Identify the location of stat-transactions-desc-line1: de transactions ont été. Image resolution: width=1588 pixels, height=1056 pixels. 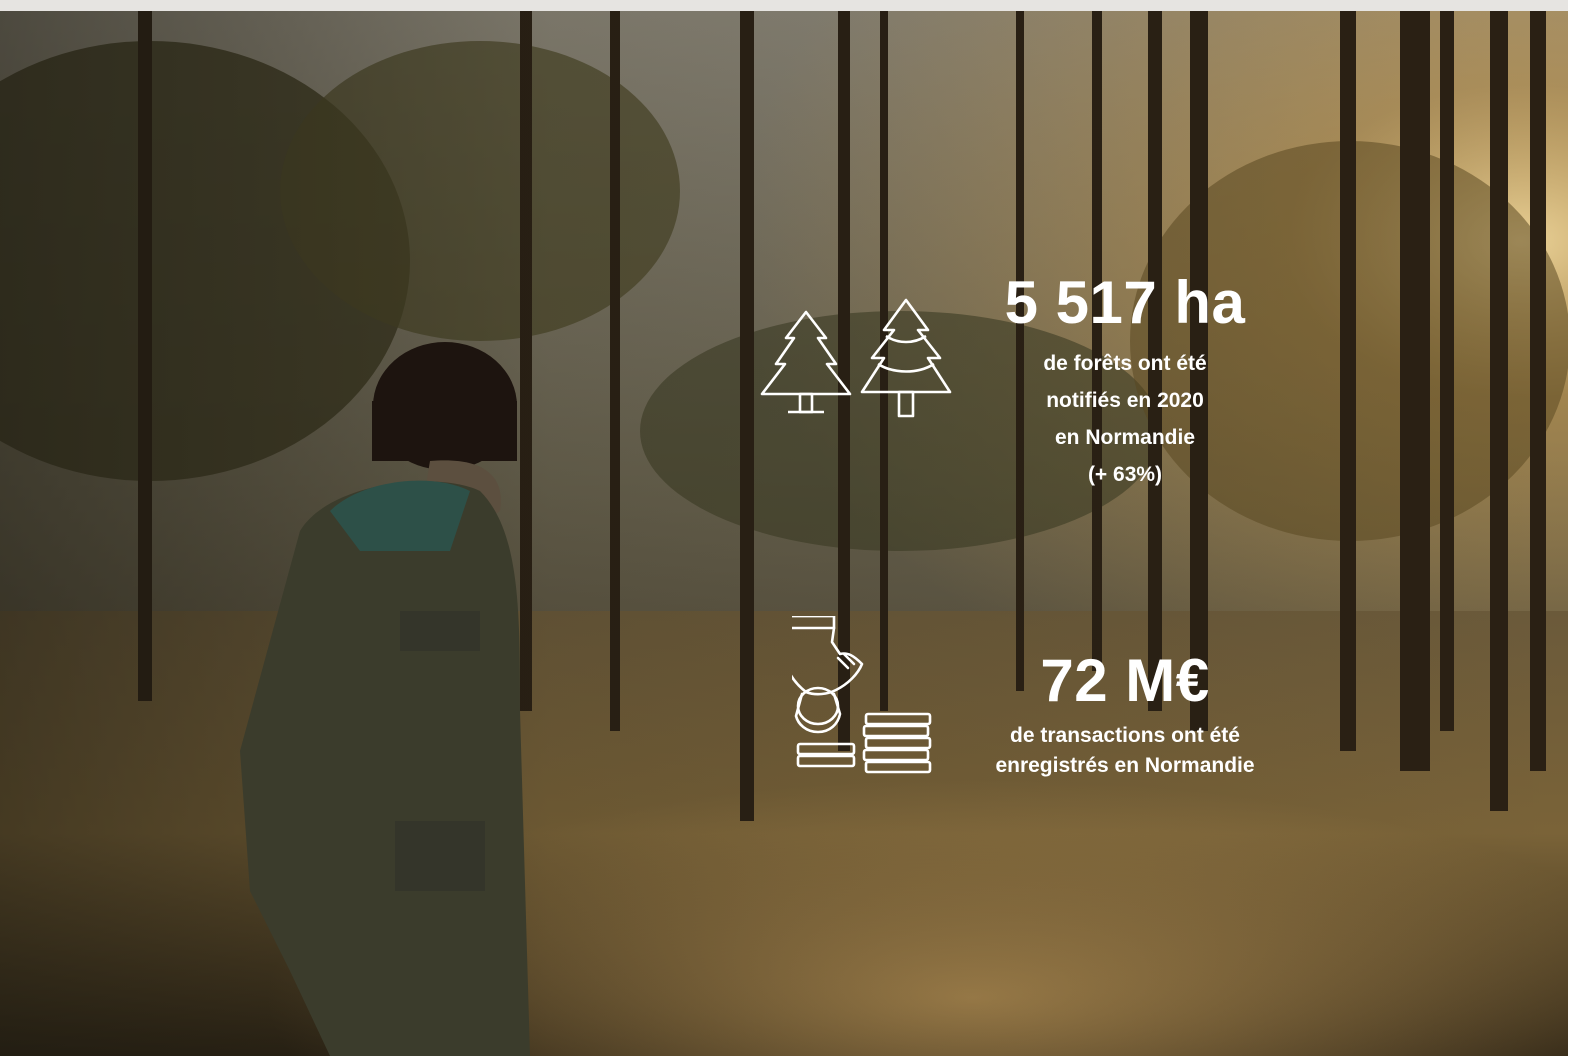
(1125, 735).